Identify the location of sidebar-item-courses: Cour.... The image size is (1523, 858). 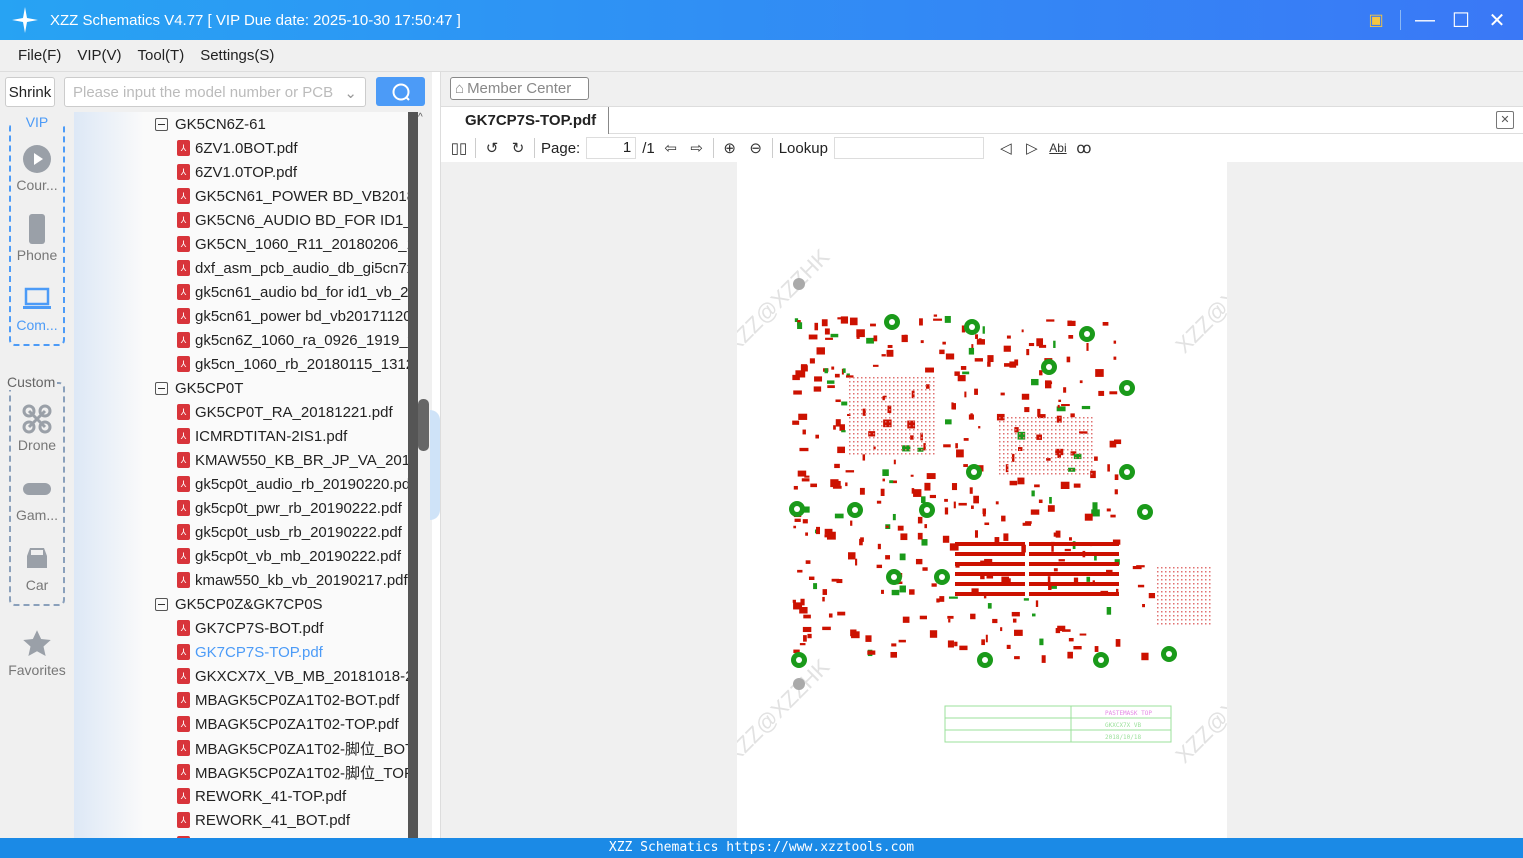
(37, 168).